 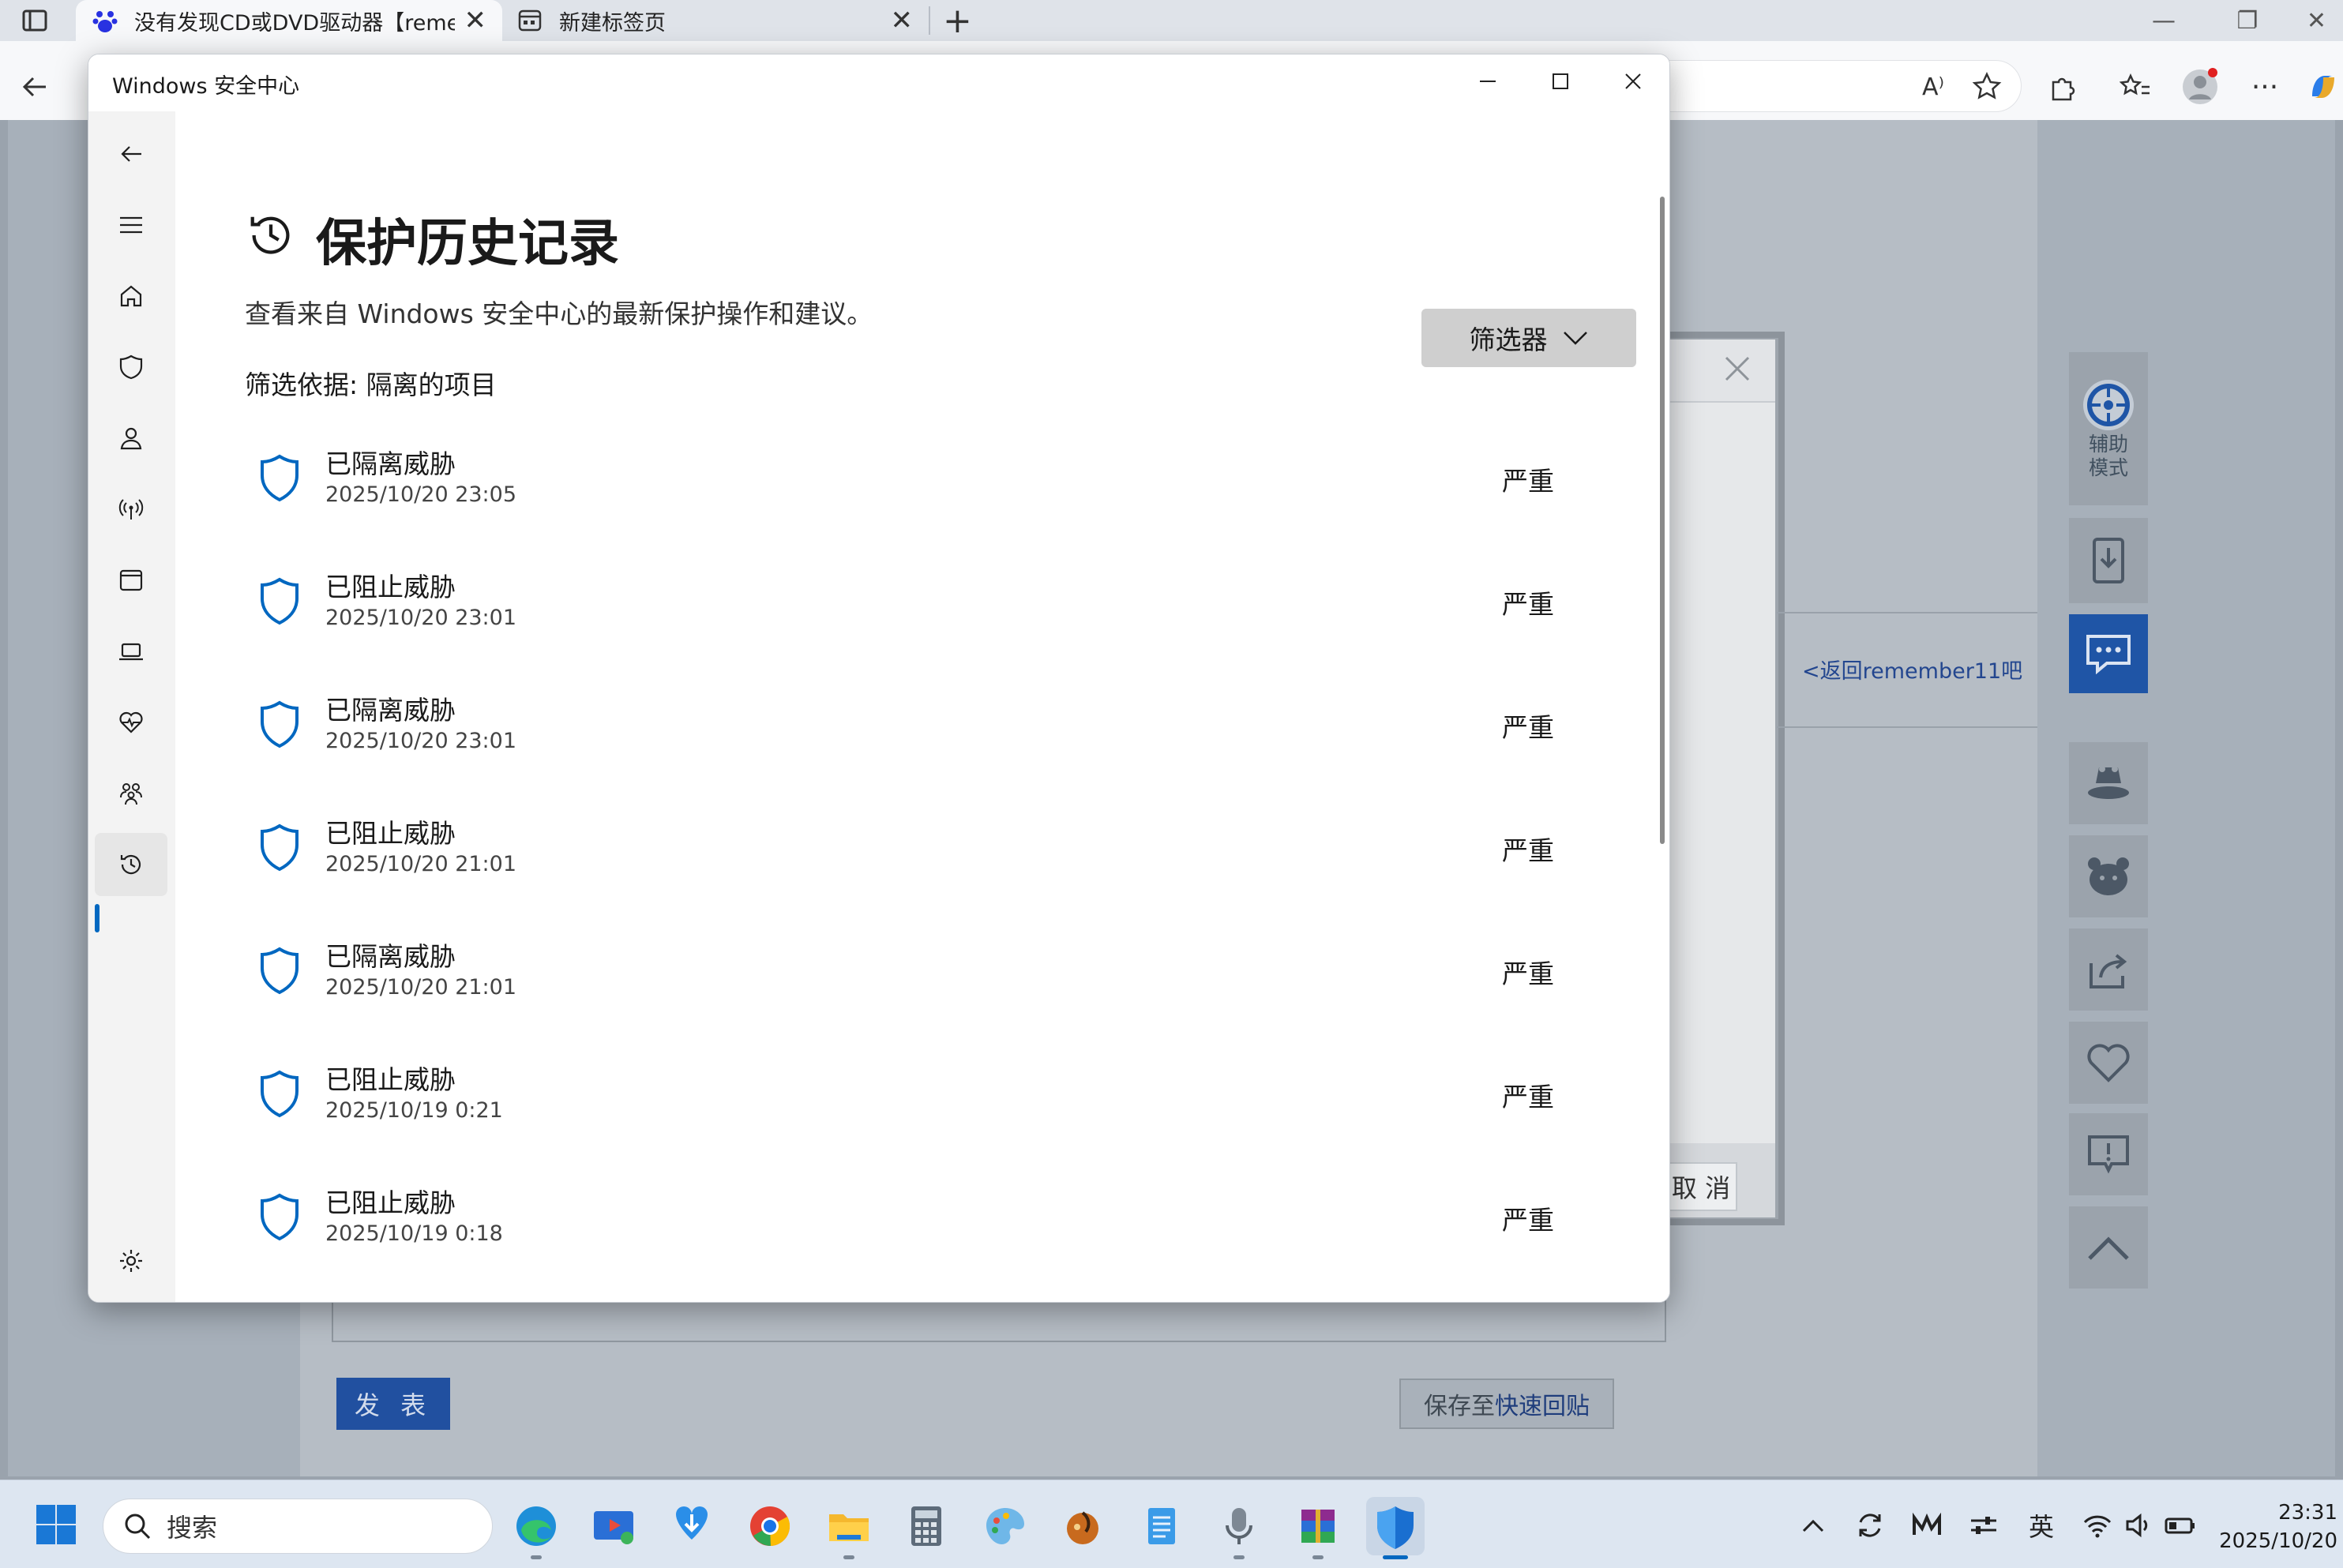 I want to click on network-antenna-icon, so click(x=131, y=509).